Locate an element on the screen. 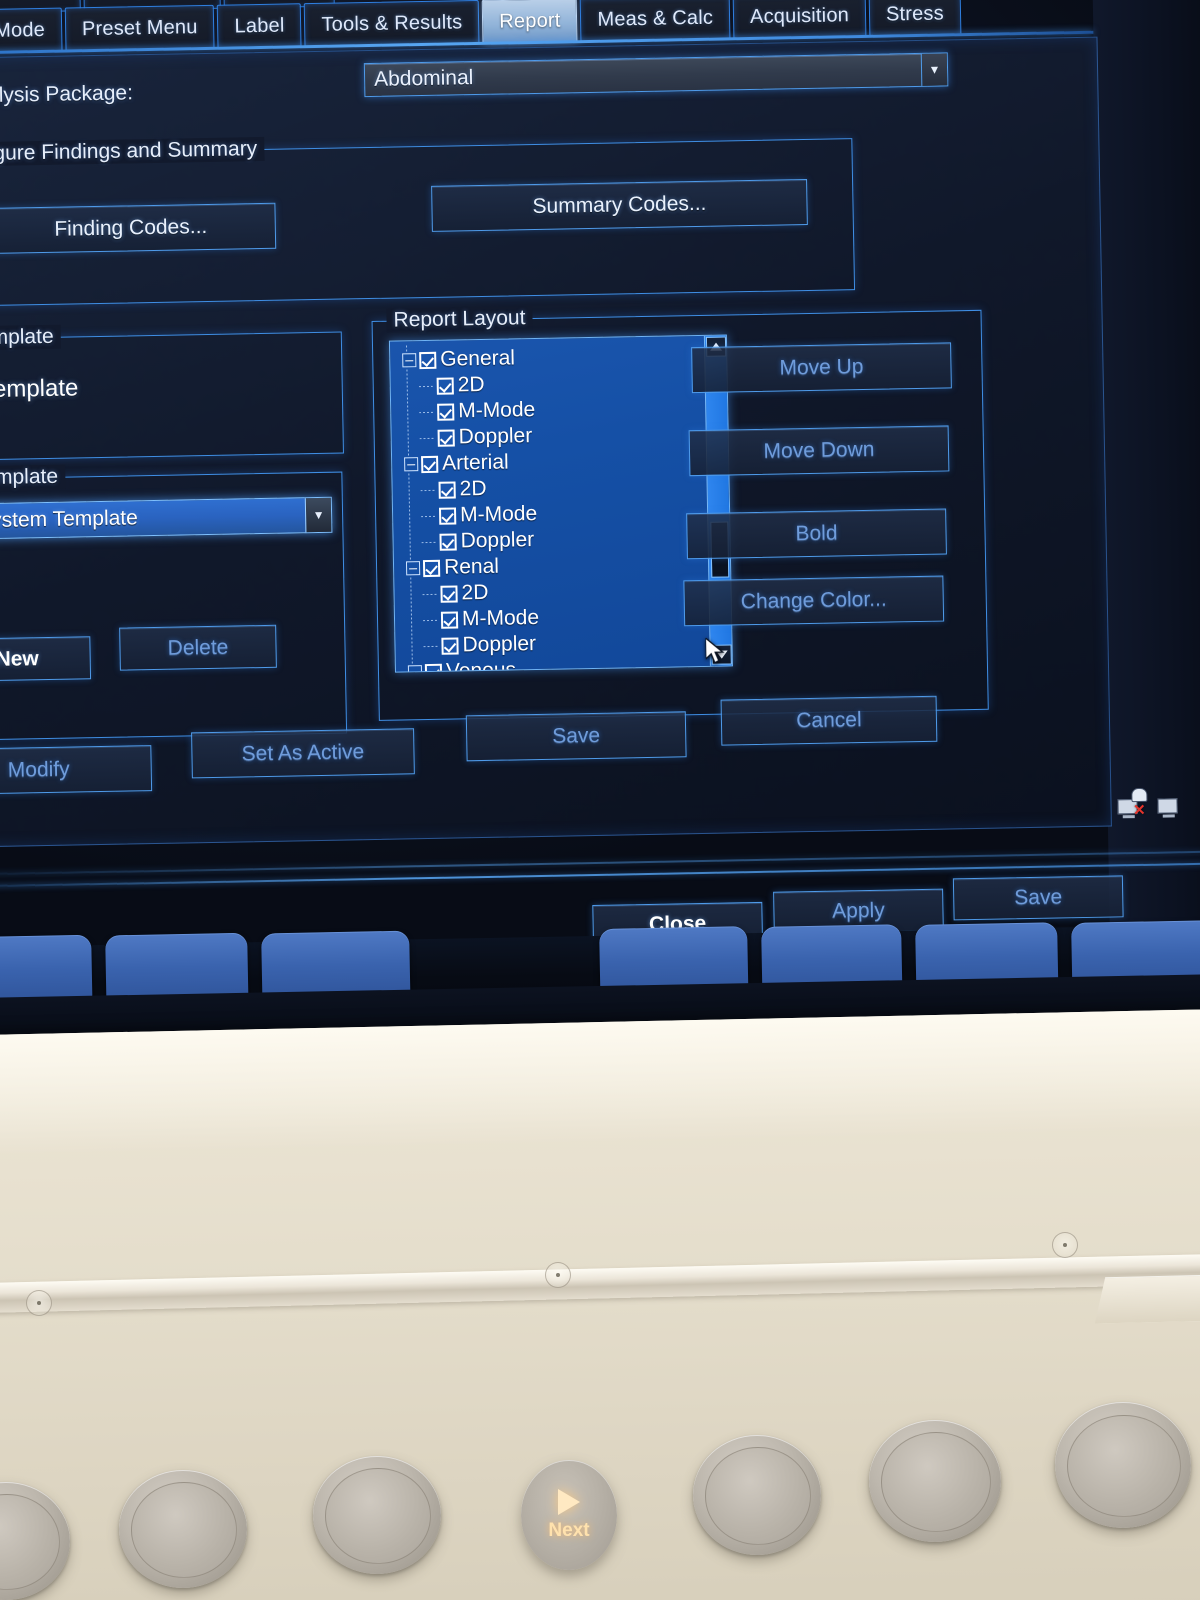 The image size is (1200, 1600). tab-stress: Stress is located at coordinates (915, 18).